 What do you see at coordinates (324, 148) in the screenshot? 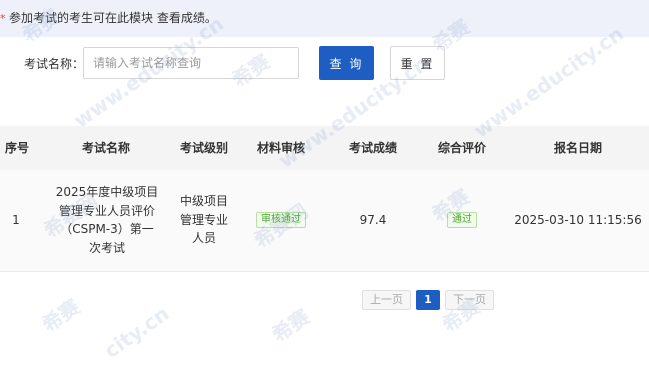
I see `table-header: 序号 考试名称 考试级别 材料审核 考试成绩 综合评价 报名日期` at bounding box center [324, 148].